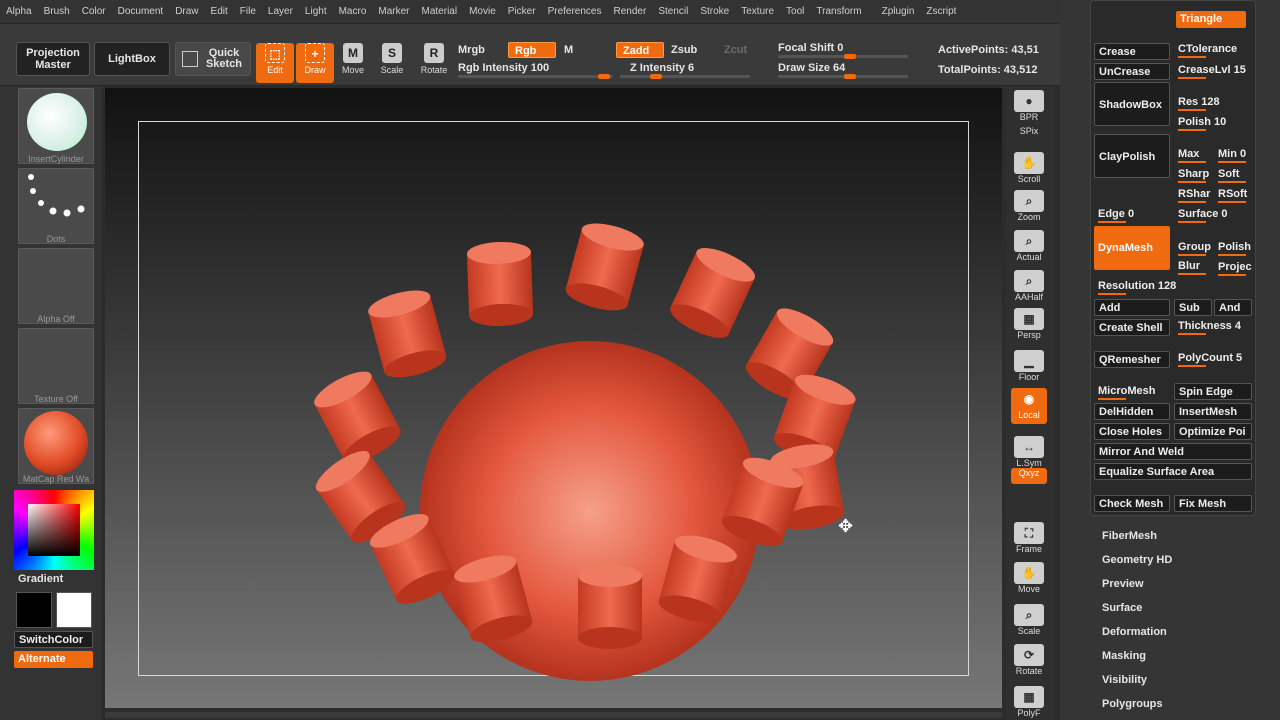  I want to click on geometry-ctolerance-button: CTolerance, so click(1213, 49).